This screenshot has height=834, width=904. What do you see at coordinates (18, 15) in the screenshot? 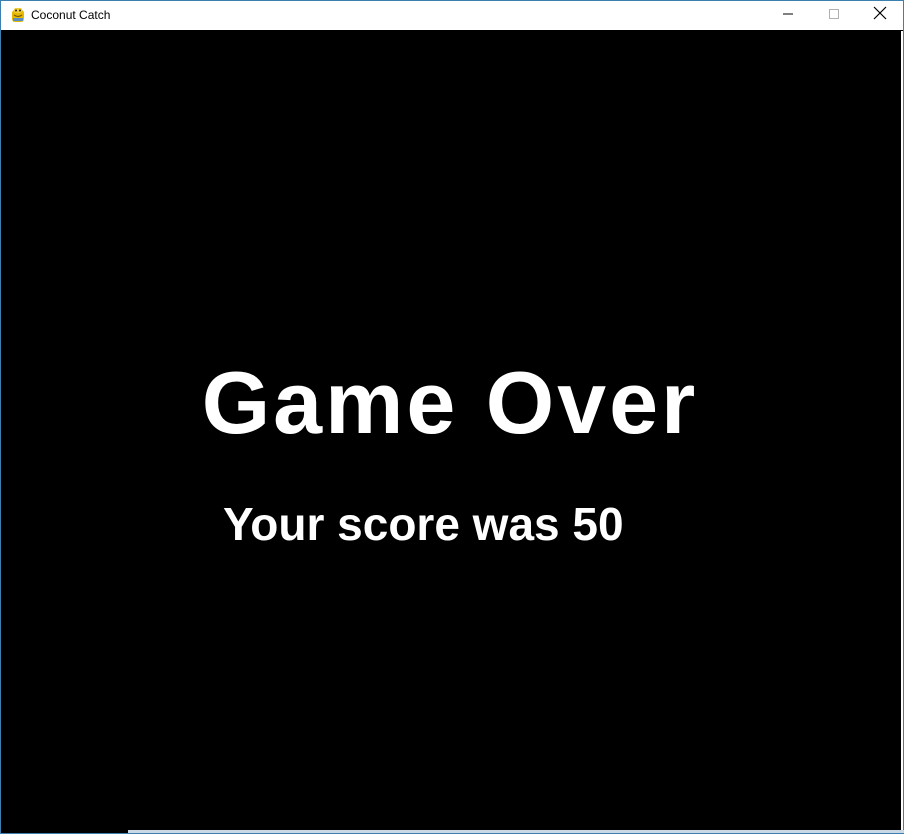
I see `pygame-snake-icon` at bounding box center [18, 15].